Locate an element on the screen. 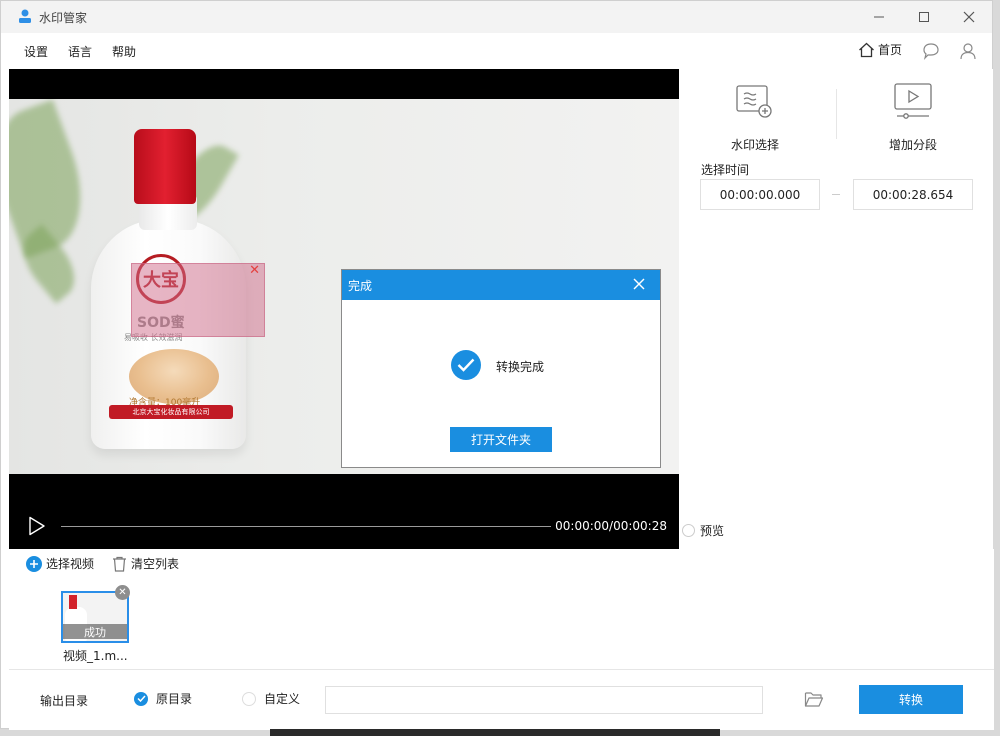  output-dir-label: 输出目录 is located at coordinates (64, 701).